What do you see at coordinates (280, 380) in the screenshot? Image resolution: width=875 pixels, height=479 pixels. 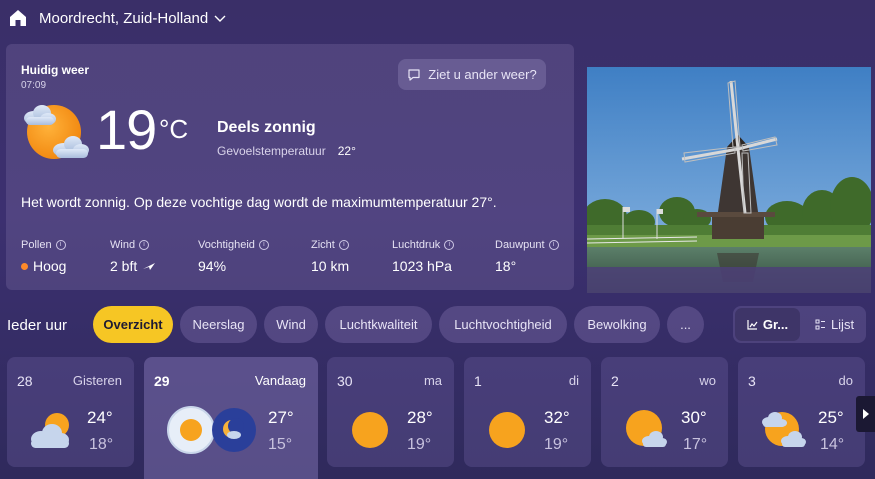 I see `day-label: Vandaag` at bounding box center [280, 380].